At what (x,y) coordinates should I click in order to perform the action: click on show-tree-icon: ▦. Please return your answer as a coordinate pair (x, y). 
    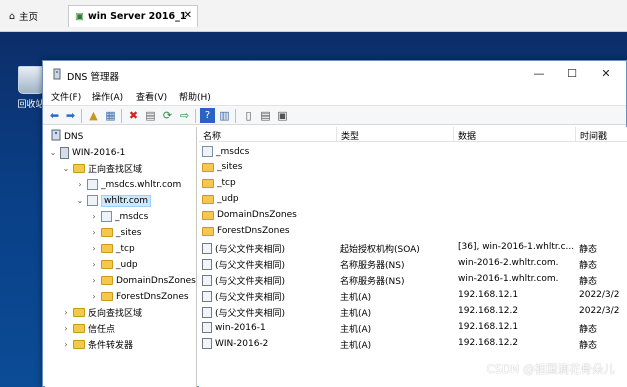
    Looking at the image, I should click on (110, 115).